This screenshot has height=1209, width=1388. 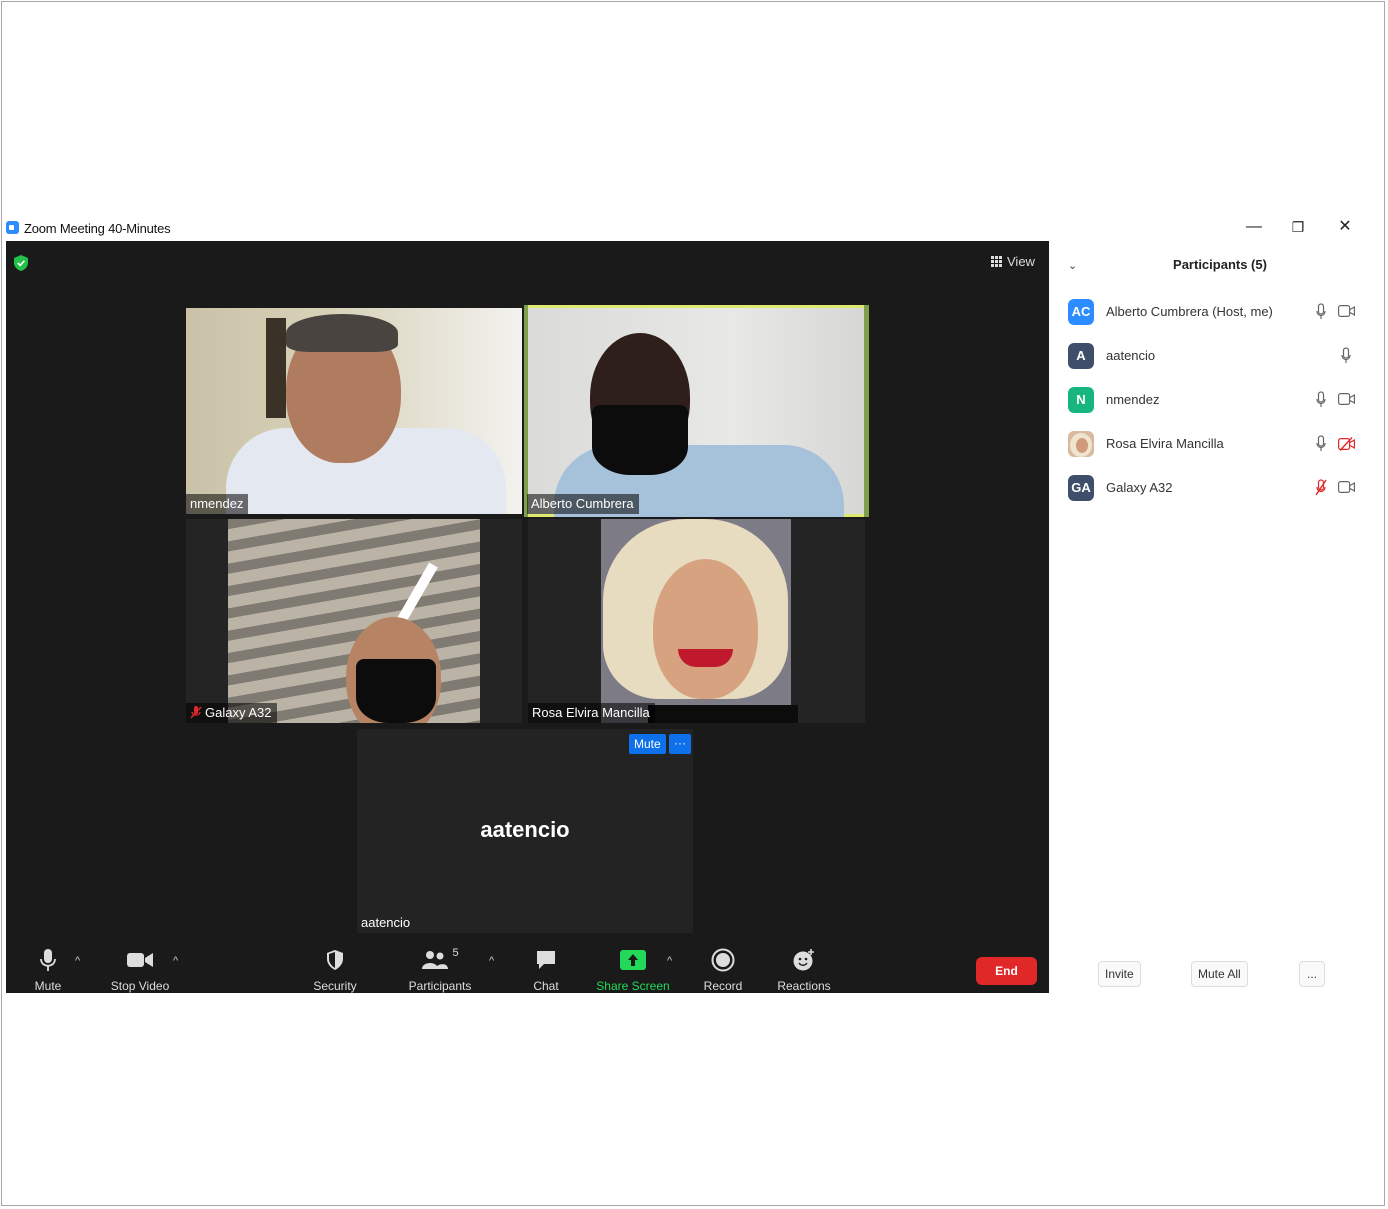 What do you see at coordinates (583, 504) in the screenshot?
I see `tile-name-label: Alberto Cumbrera` at bounding box center [583, 504].